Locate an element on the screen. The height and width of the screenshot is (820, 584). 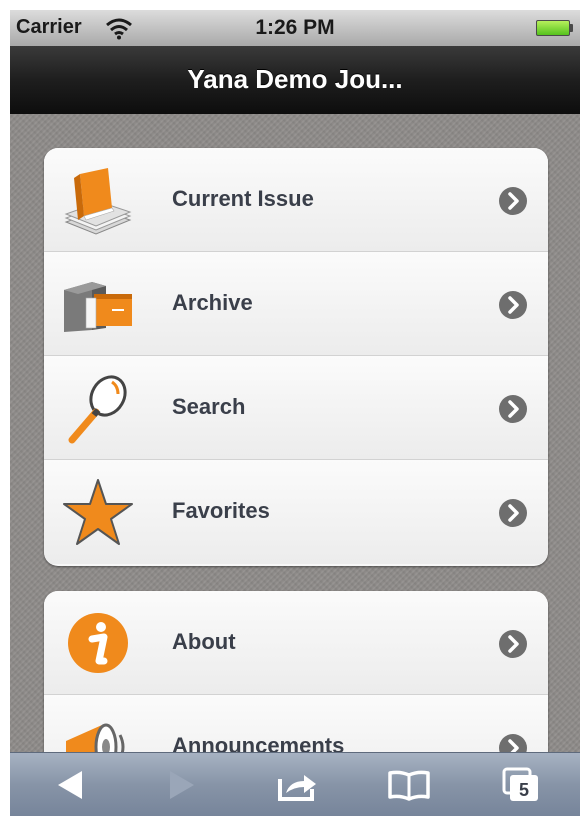
menu-item-label: About is located at coordinates (204, 641).